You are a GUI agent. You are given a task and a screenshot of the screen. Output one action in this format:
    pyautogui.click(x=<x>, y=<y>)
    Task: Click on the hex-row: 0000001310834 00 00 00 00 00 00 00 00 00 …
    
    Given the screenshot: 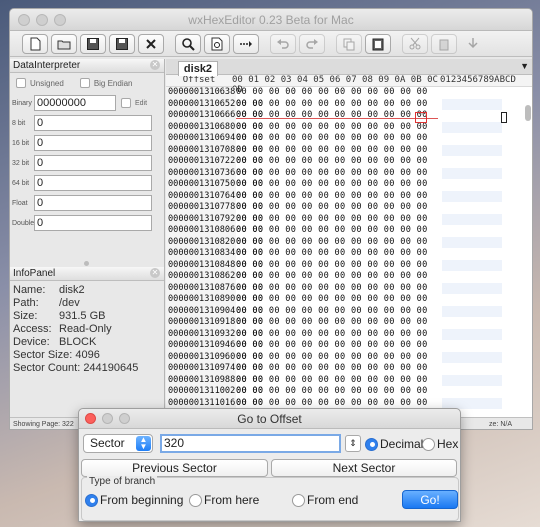 What is the action you would take?
    pyautogui.click(x=349, y=259)
    